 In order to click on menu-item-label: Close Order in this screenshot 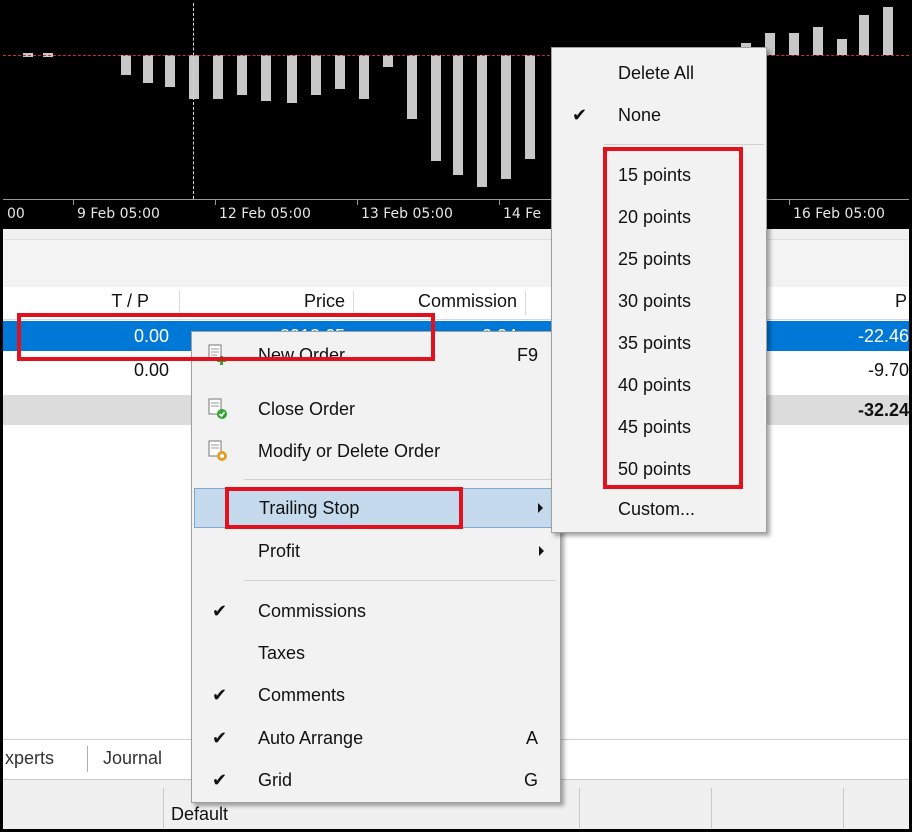, I will do `click(307, 409)`.